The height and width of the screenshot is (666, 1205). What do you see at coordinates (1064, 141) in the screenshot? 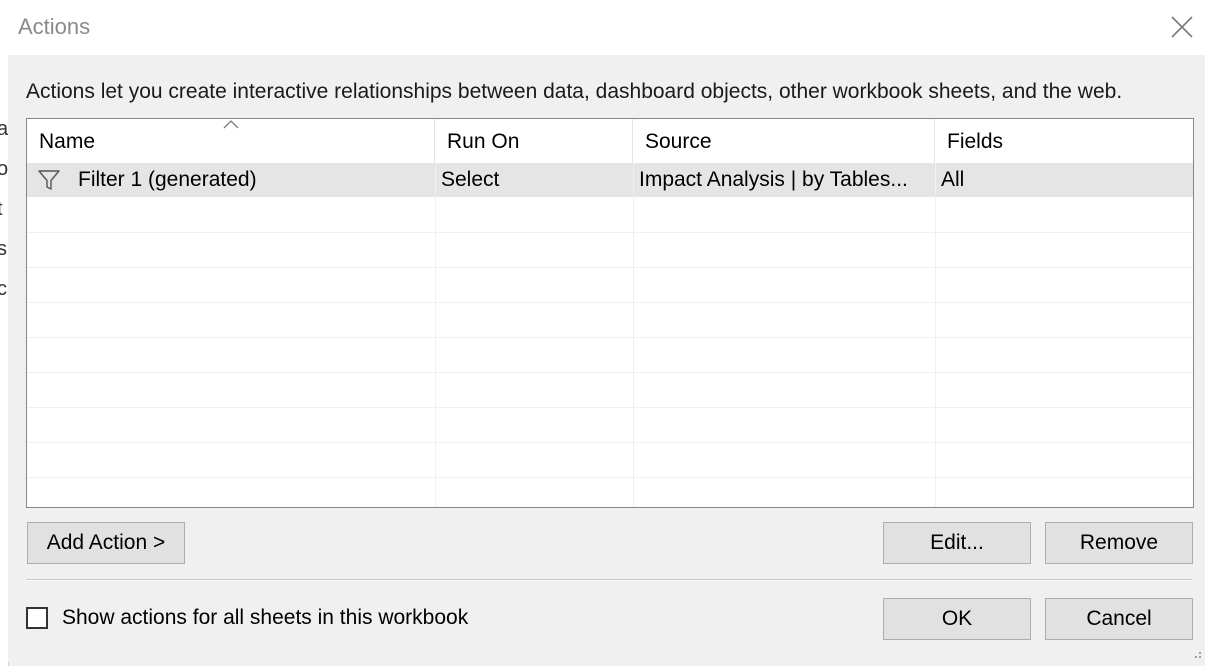
I see `column-header-fields: Fields` at bounding box center [1064, 141].